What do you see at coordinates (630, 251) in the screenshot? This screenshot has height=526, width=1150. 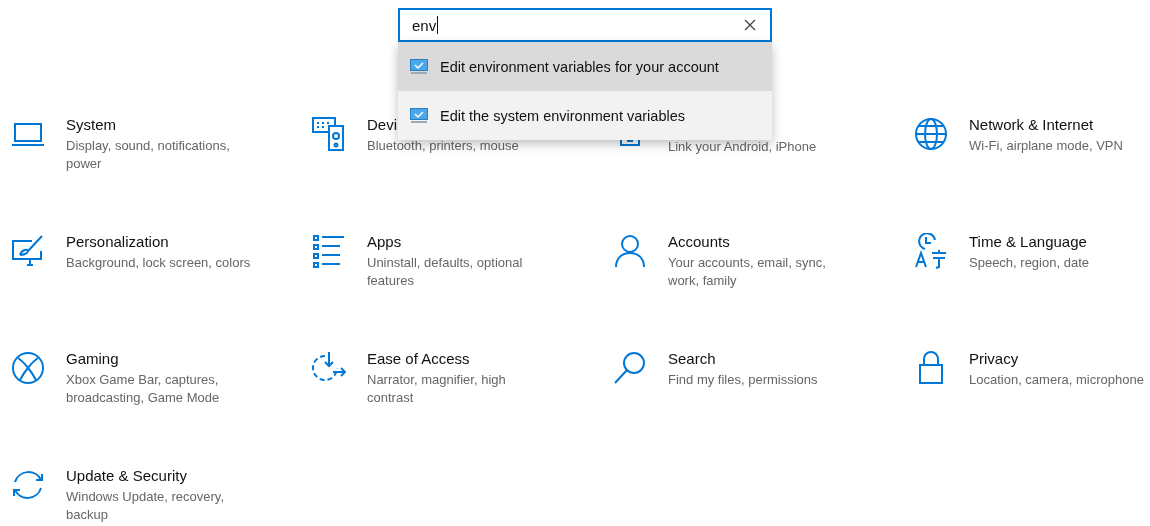 I see `person-icon` at bounding box center [630, 251].